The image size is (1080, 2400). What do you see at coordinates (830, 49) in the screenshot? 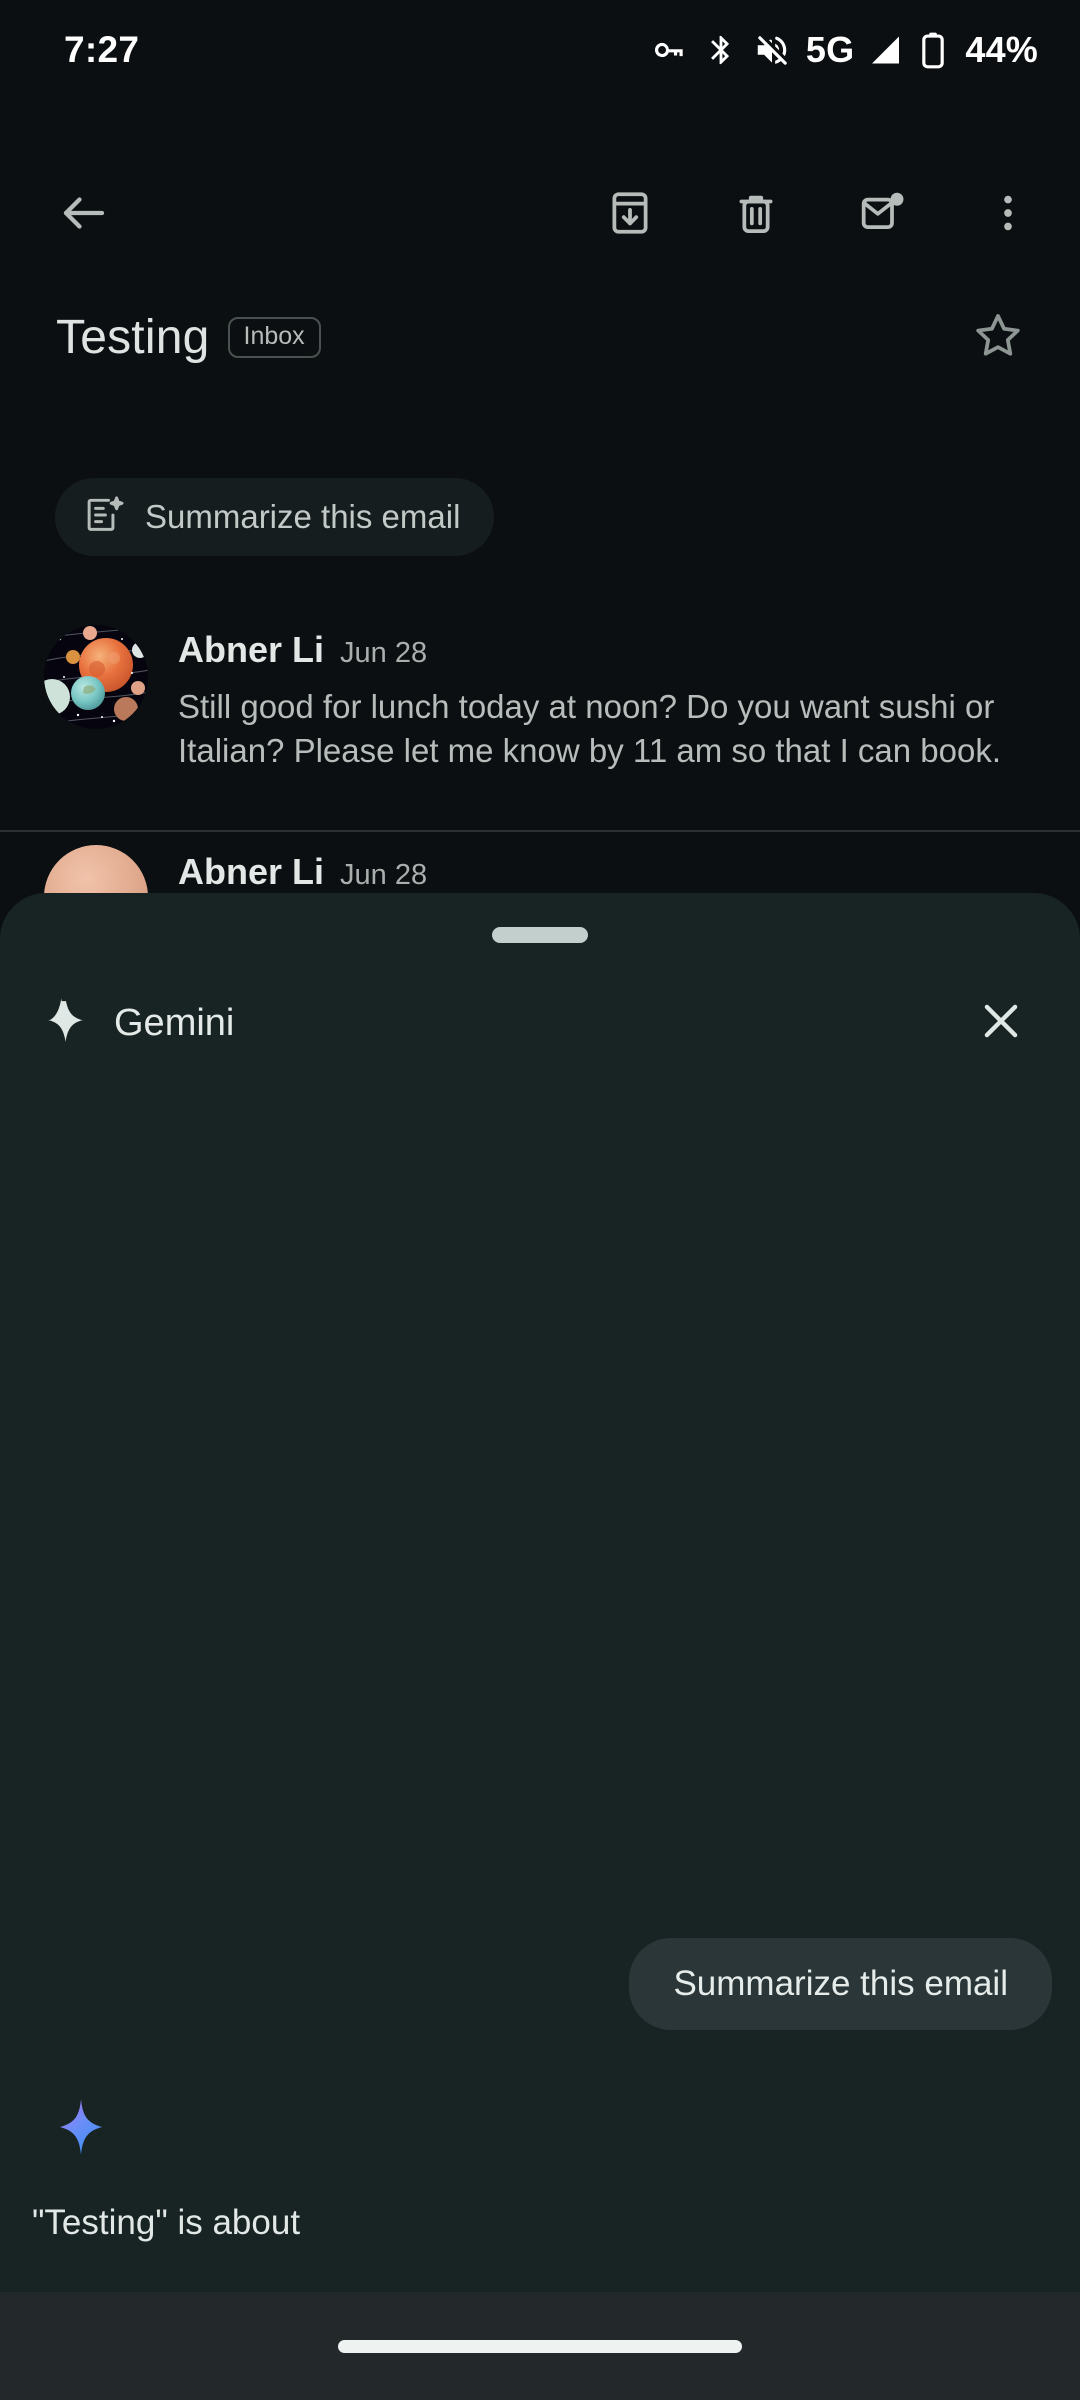
I see `network-5g-label: 5G` at bounding box center [830, 49].